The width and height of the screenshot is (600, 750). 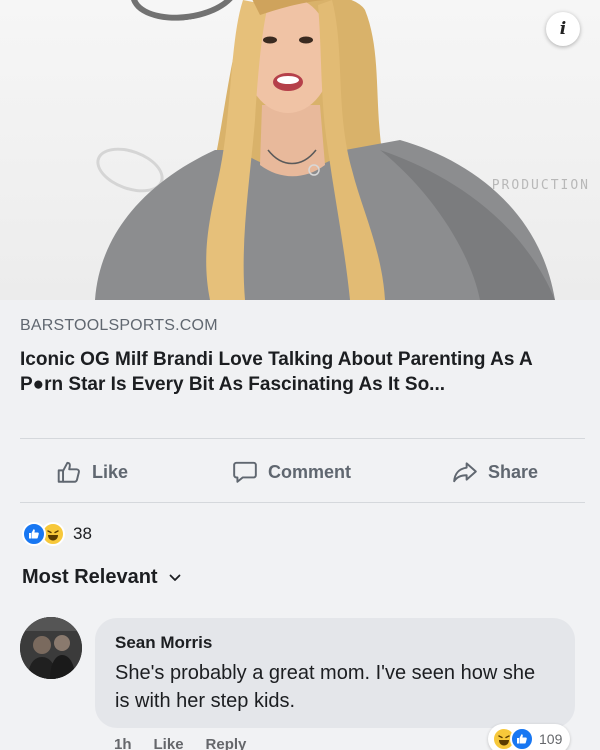 I want to click on comment-actions: 1h Like Reply, so click(x=180, y=743).